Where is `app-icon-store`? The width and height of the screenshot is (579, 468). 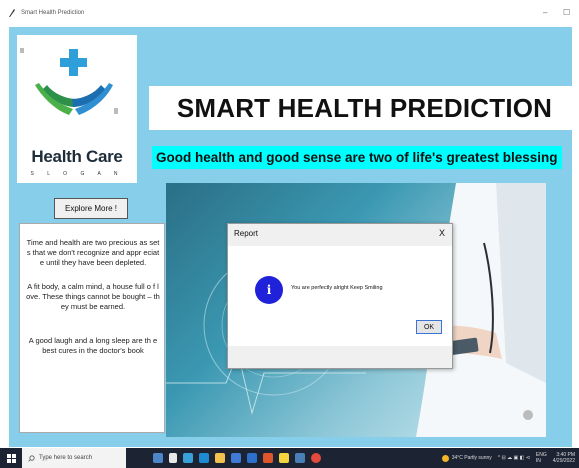 app-icon-store is located at coordinates (236, 458).